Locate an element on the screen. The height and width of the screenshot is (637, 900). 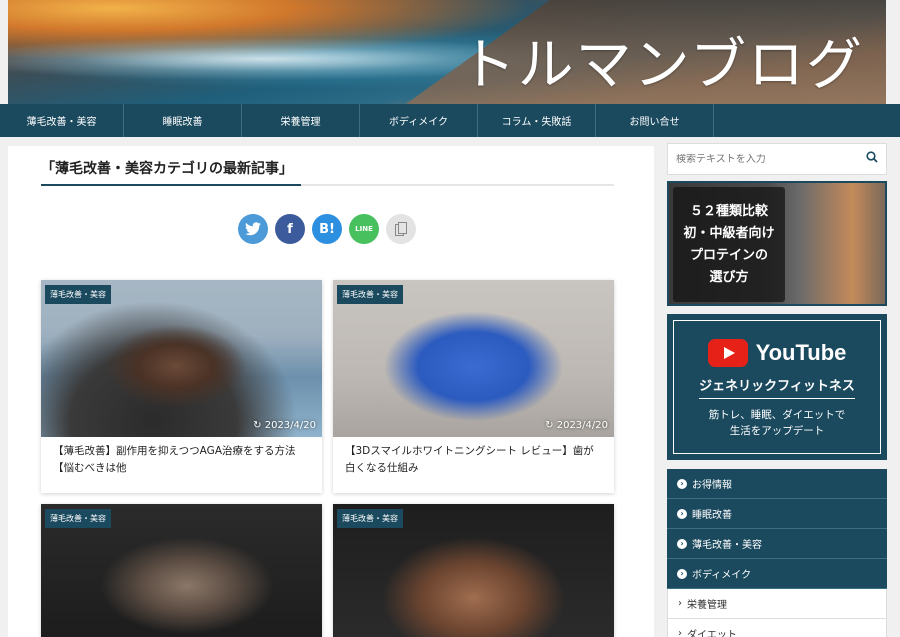
category-item-deals: › お得情報 is located at coordinates (777, 484).